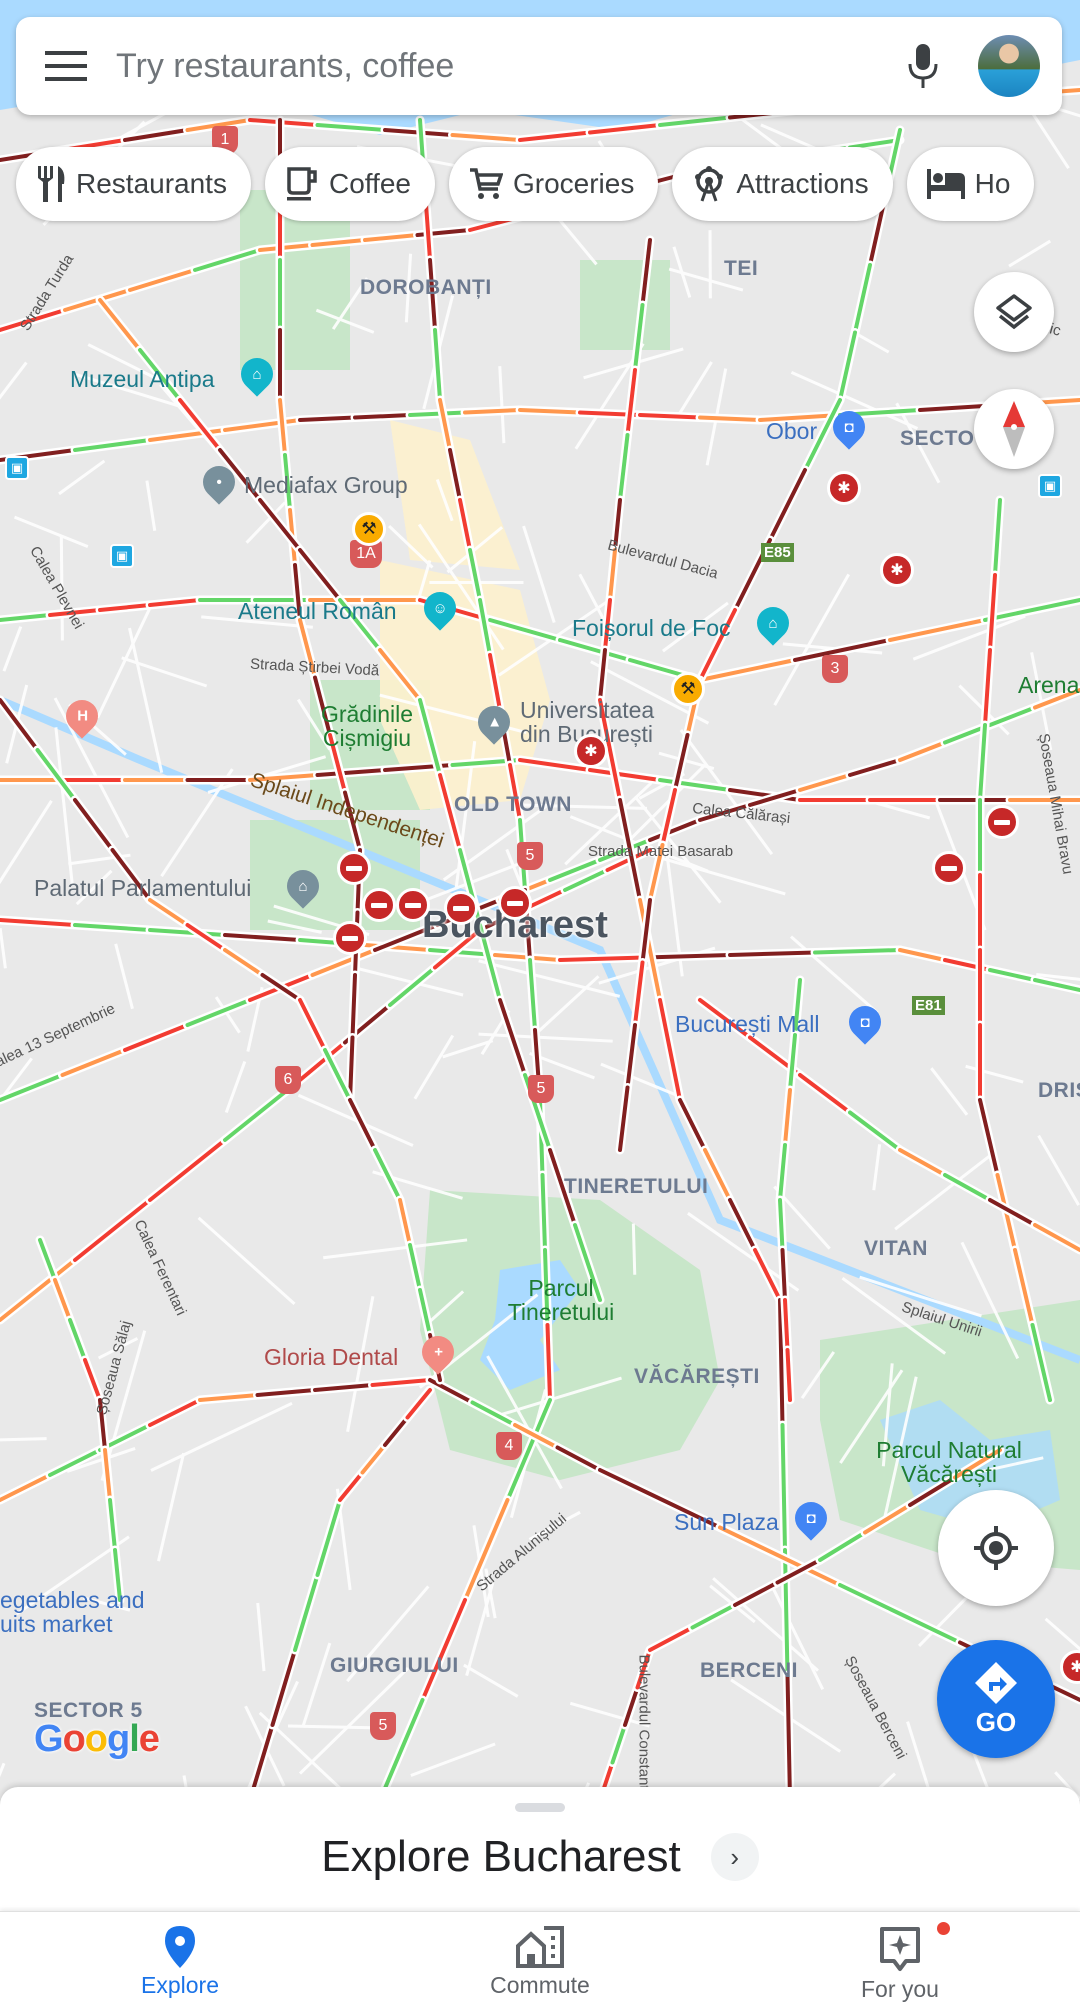  I want to click on poi-label: Gloria Dental, so click(331, 1357).